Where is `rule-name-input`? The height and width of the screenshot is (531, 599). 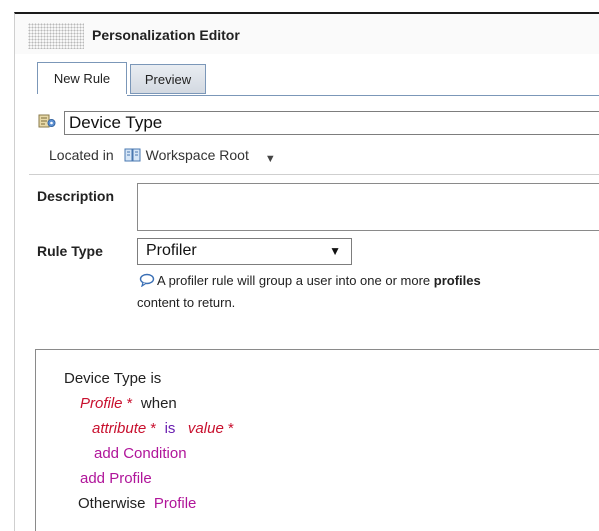 rule-name-input is located at coordinates (331, 123).